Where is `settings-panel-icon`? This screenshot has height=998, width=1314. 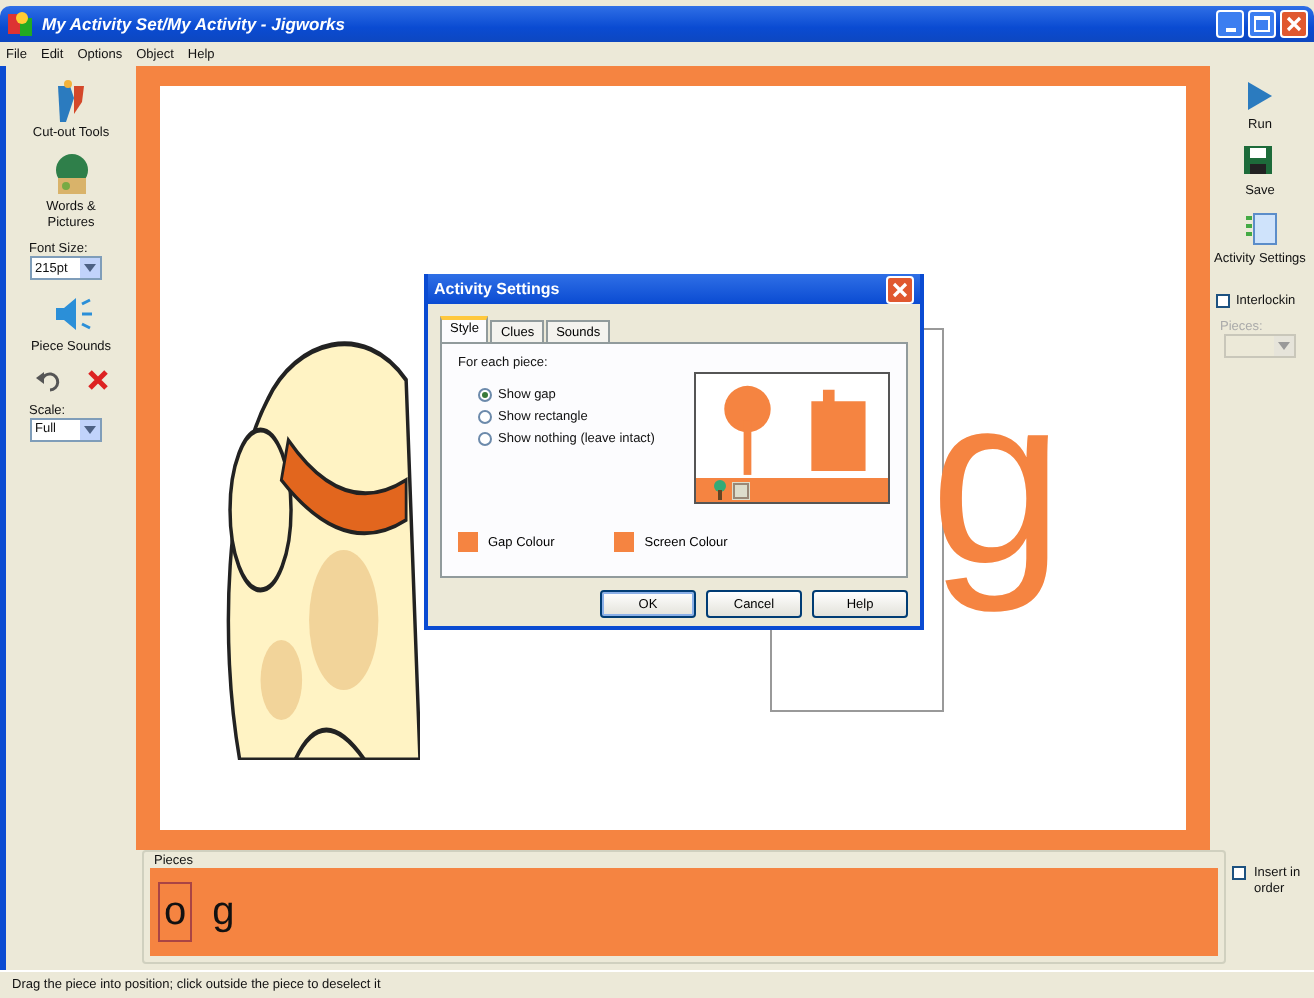
settings-panel-icon is located at coordinates (1260, 229).